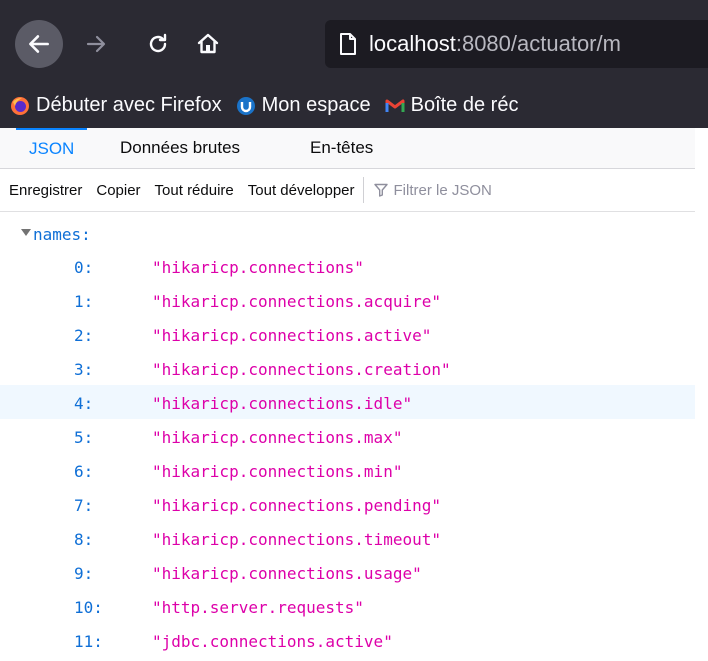 The width and height of the screenshot is (708, 661). I want to click on json-row: 0: "hikaricp.connections", so click(347, 266).